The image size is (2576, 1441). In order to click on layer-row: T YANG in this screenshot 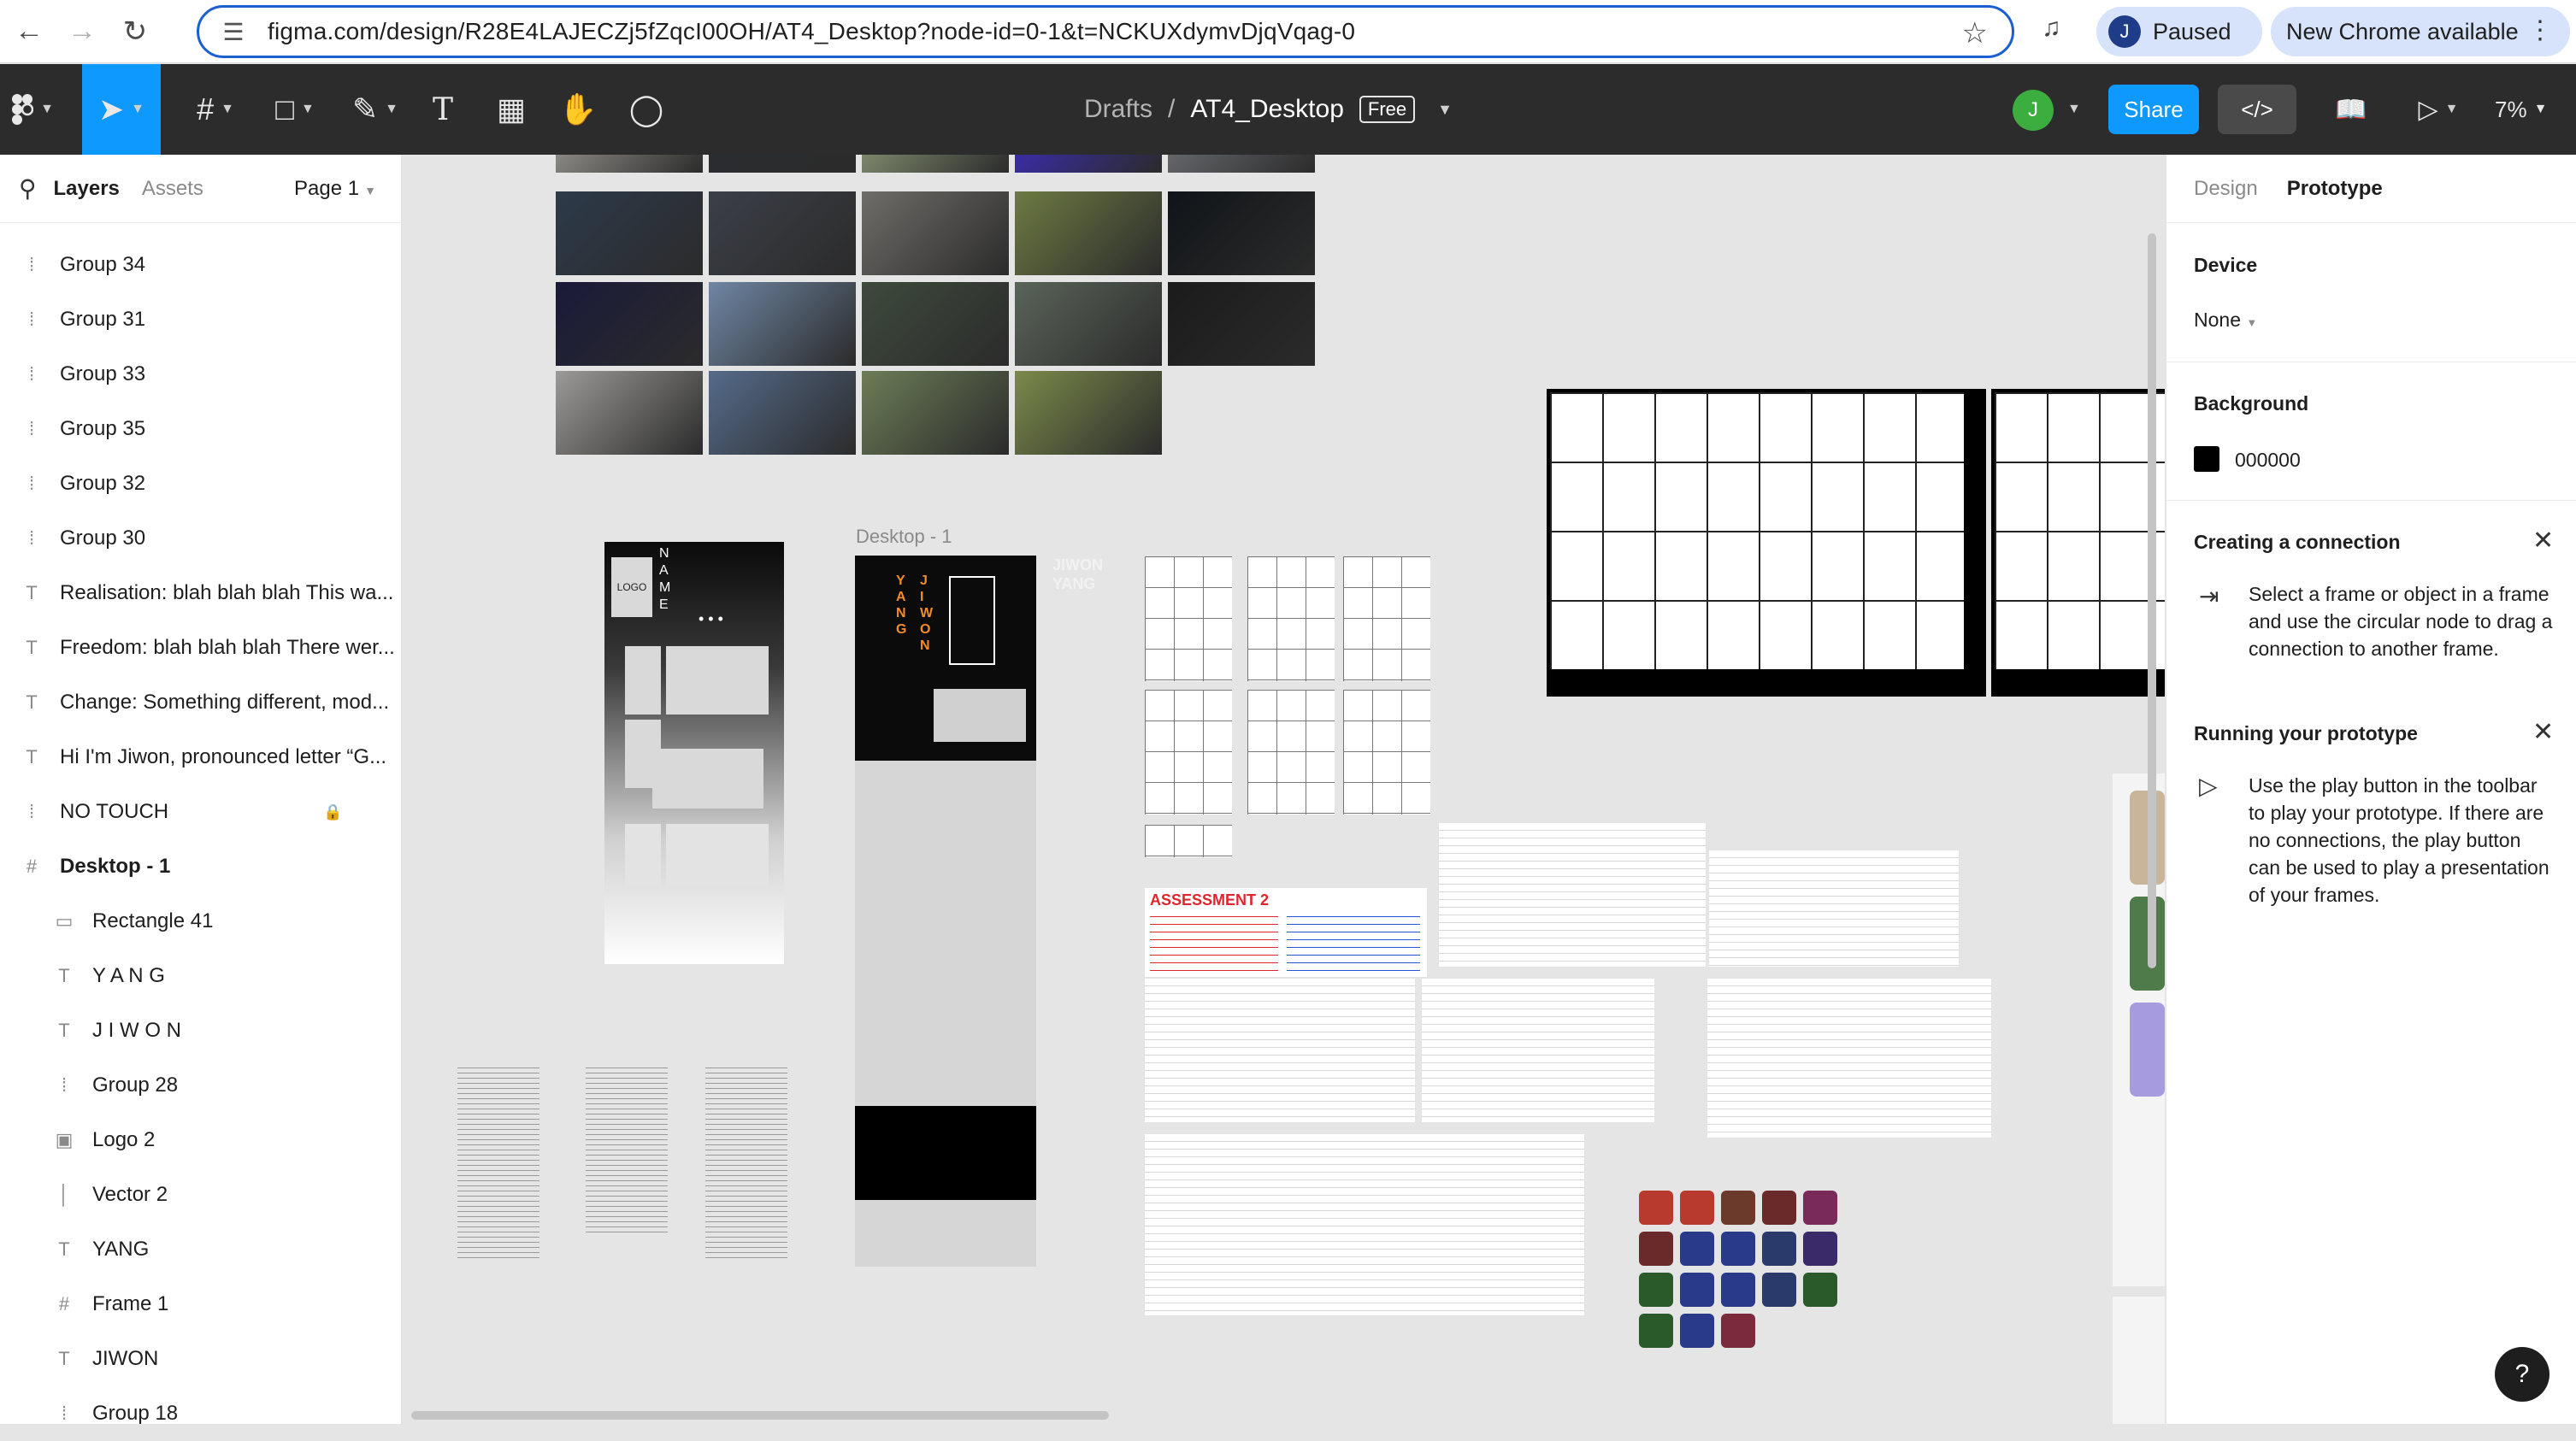, I will do `click(201, 1249)`.